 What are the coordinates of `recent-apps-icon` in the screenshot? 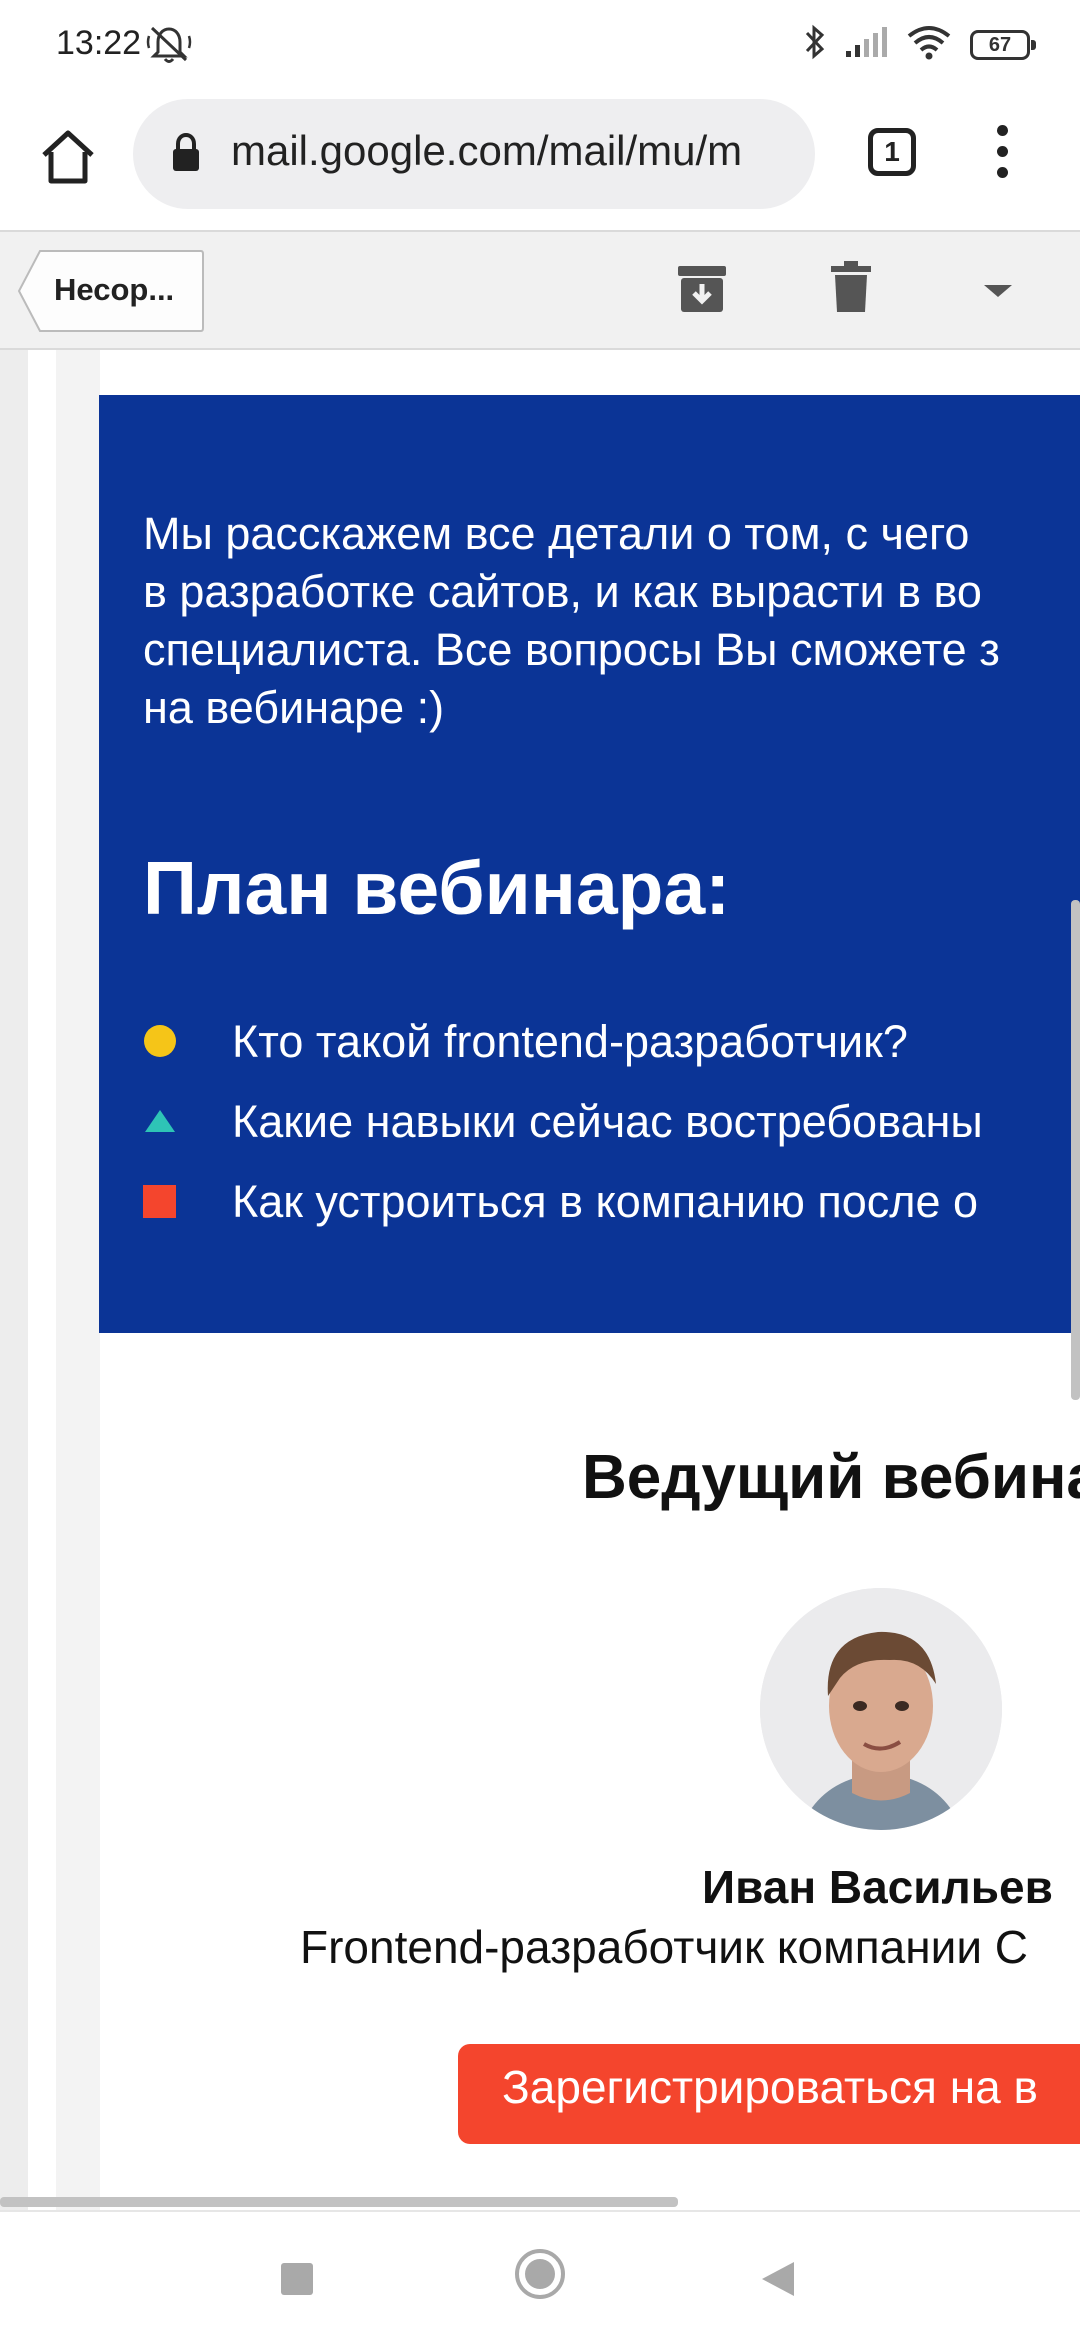 It's located at (297, 2281).